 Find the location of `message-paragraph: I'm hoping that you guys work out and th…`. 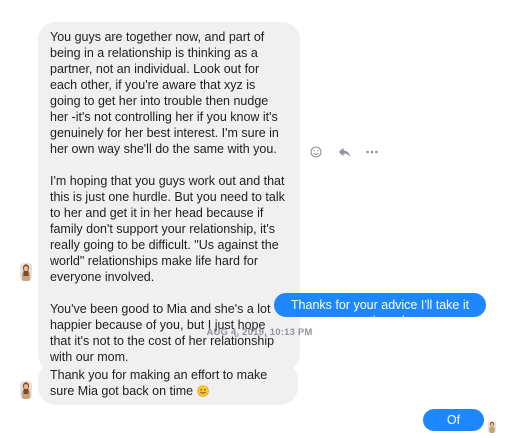

message-paragraph: I'm hoping that you guys work out and th… is located at coordinates (169, 229).